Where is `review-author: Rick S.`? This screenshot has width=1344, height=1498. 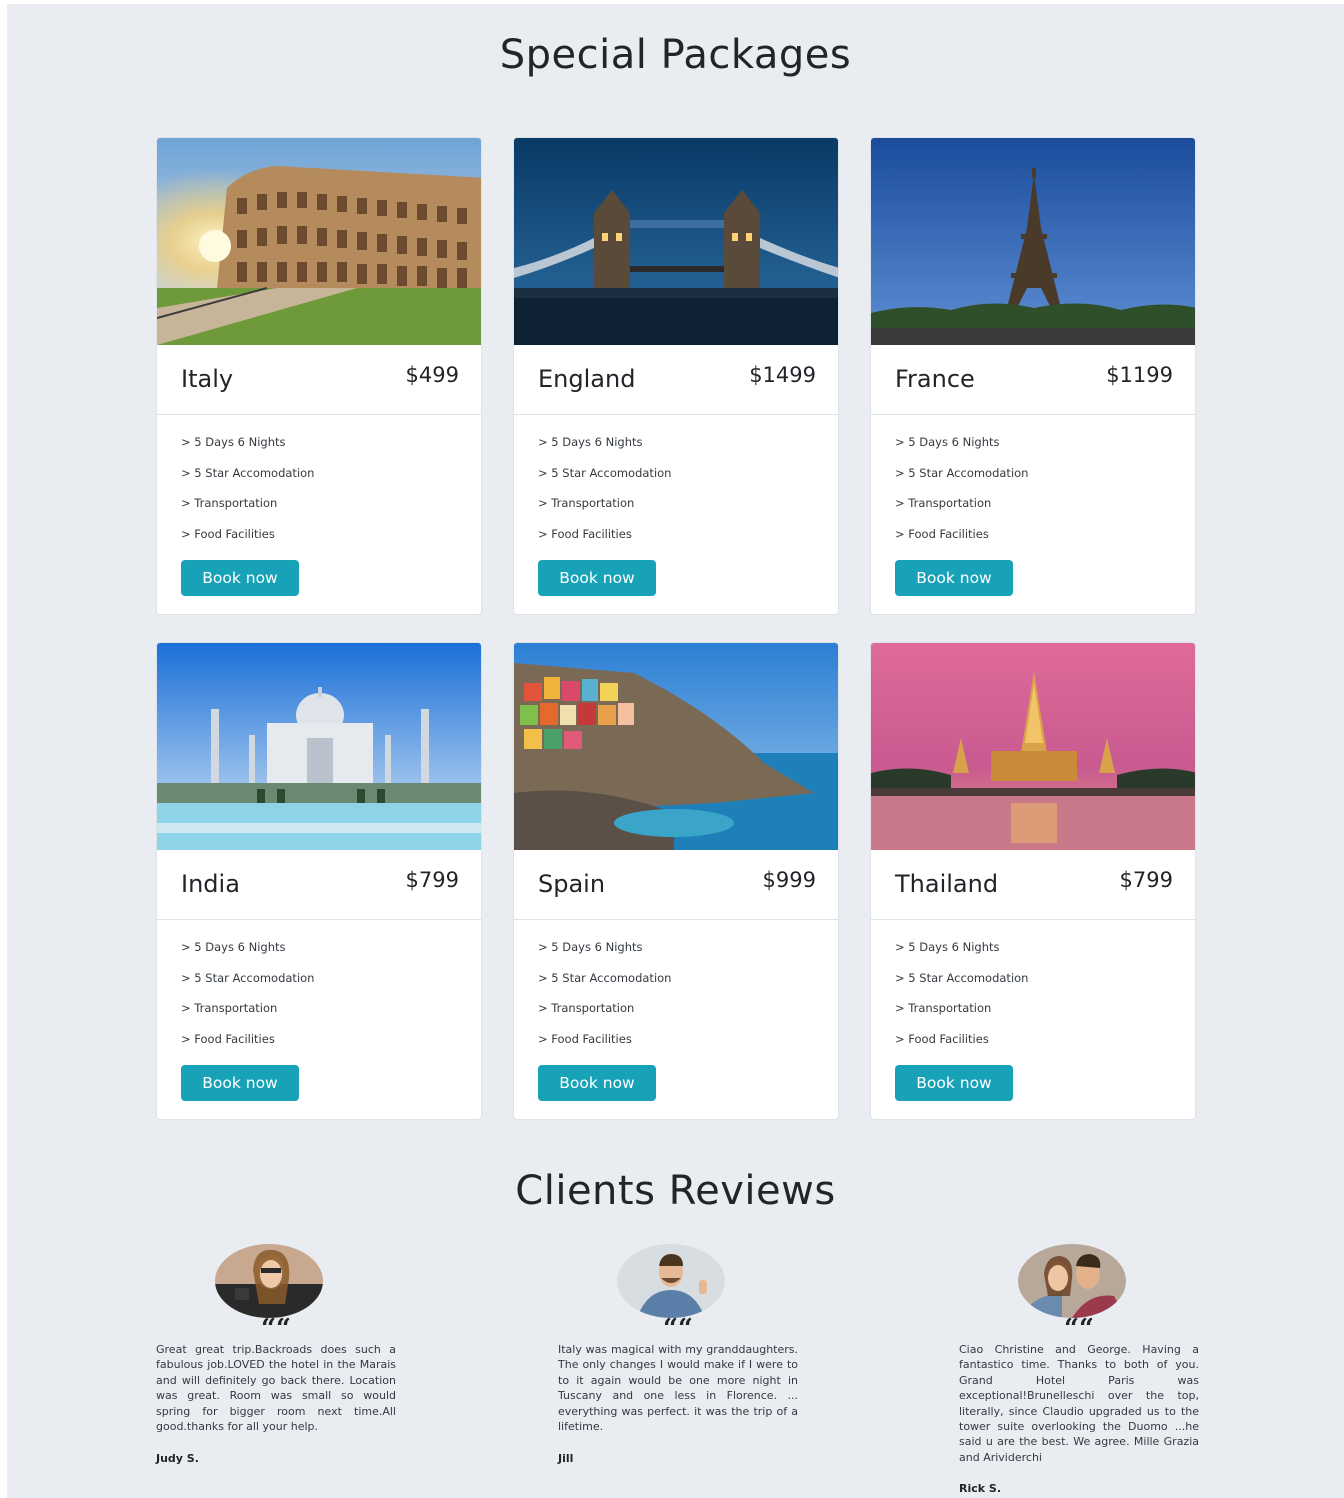 review-author: Rick S. is located at coordinates (980, 1488).